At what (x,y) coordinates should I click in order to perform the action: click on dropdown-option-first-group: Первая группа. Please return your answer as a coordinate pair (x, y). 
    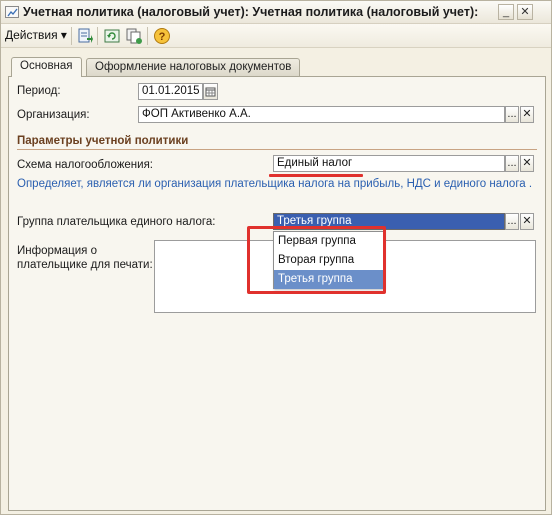
    Looking at the image, I should click on (328, 241).